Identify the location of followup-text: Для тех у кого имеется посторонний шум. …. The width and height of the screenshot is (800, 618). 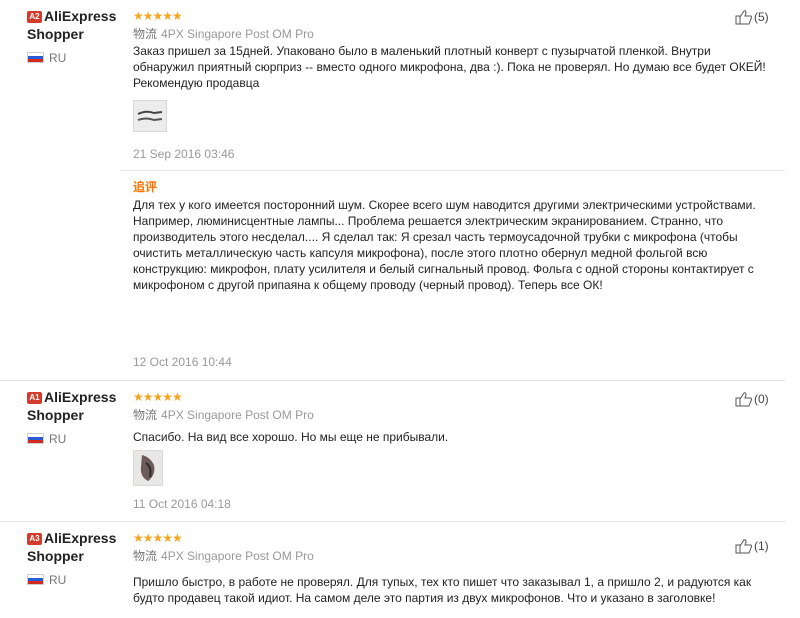
(444, 245).